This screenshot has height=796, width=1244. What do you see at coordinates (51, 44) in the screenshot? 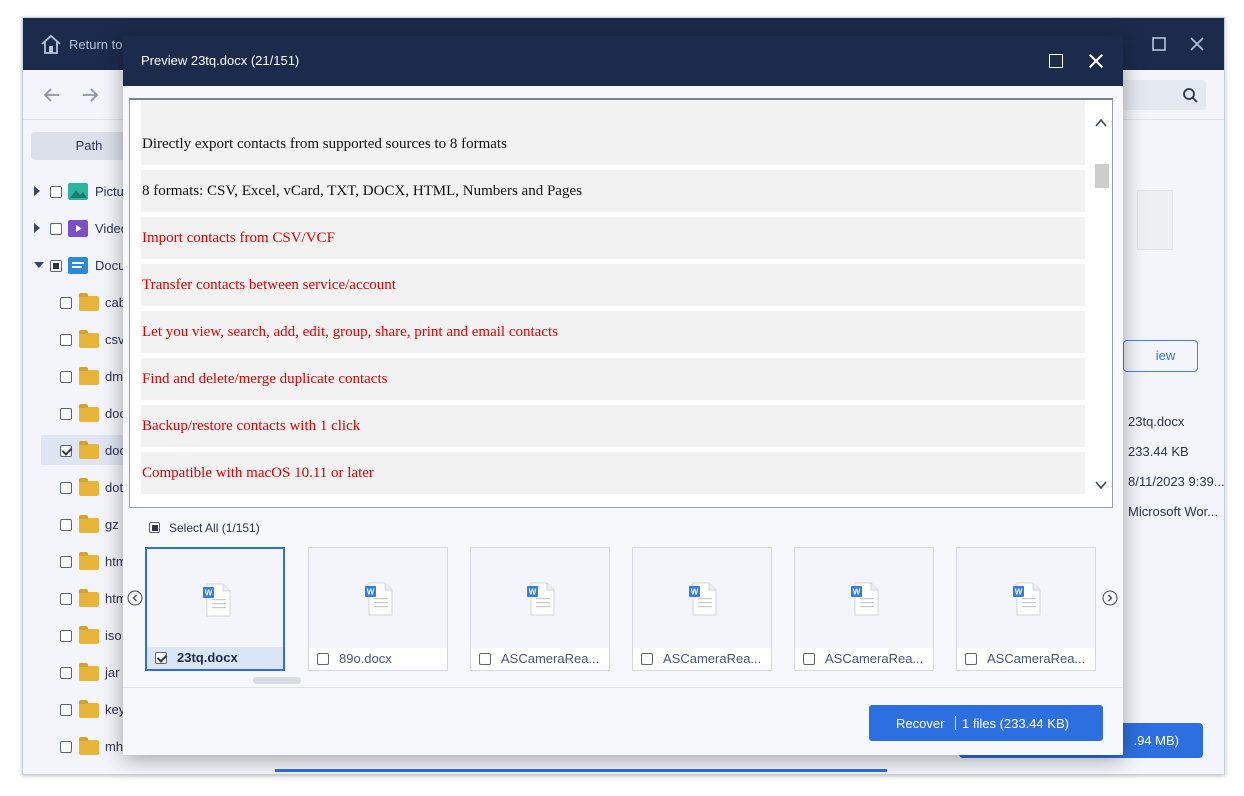
I see `home-icon` at bounding box center [51, 44].